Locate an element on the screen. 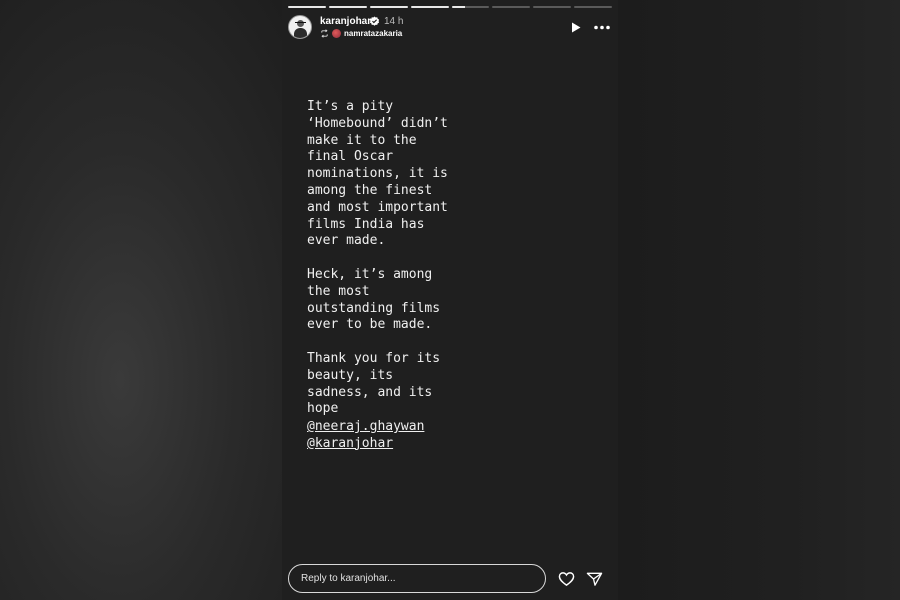  send-icon is located at coordinates (594, 579).